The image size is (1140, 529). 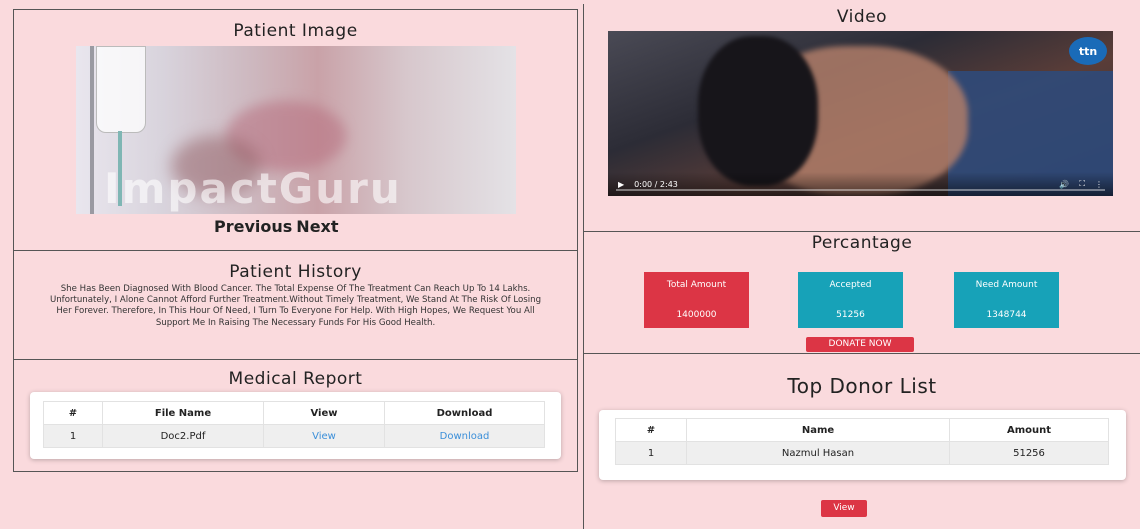 I want to click on row-donor-name: Nazmul Hasan, so click(x=818, y=453).